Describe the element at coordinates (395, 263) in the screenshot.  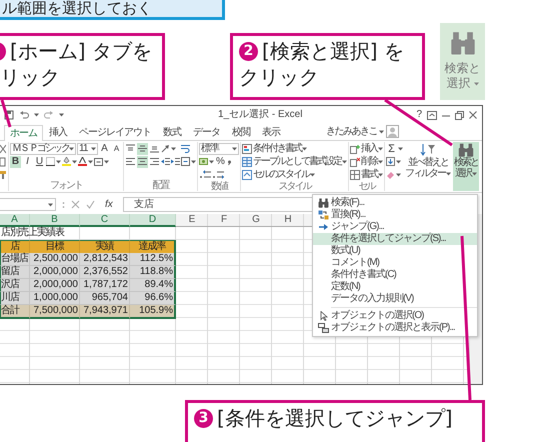
I see `menu-item: コメント(M)` at that location.